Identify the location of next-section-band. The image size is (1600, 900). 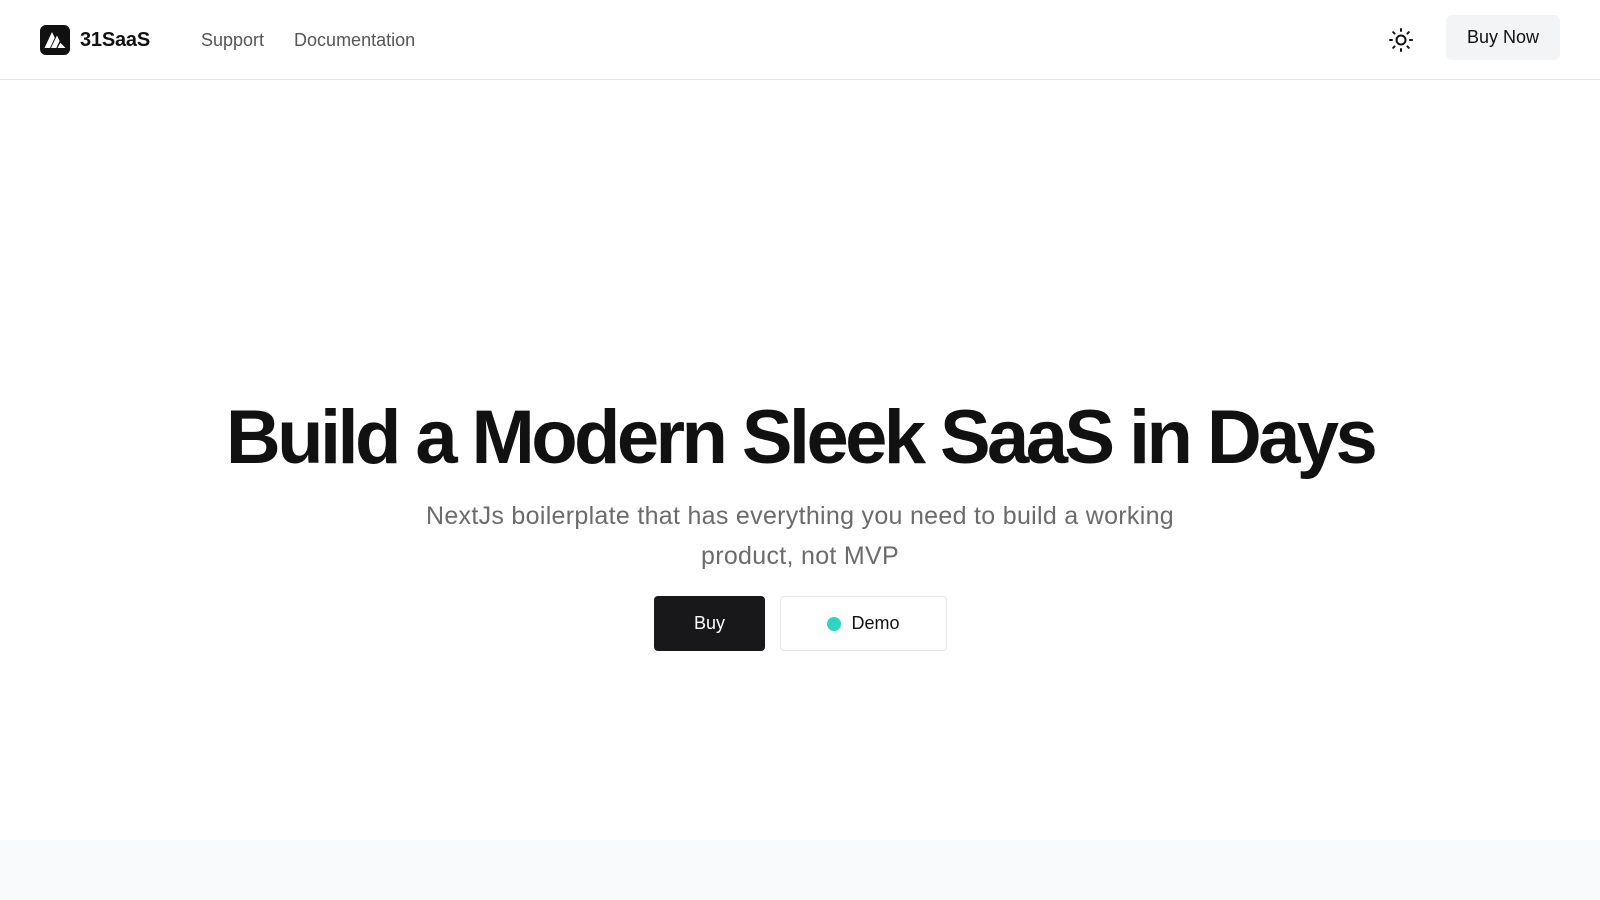
(800, 870).